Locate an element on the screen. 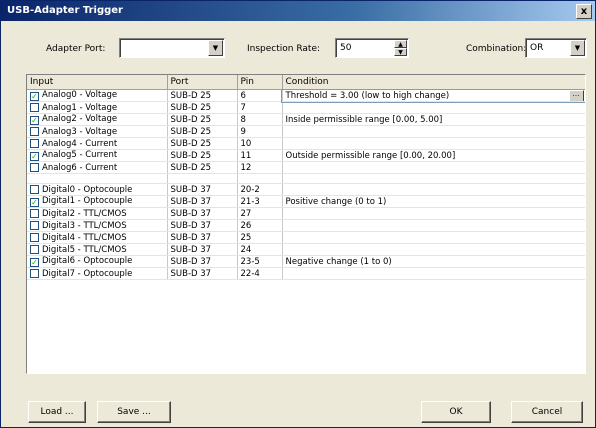 The image size is (596, 428). input-cell: Analog3 - Voltage is located at coordinates (97, 131).